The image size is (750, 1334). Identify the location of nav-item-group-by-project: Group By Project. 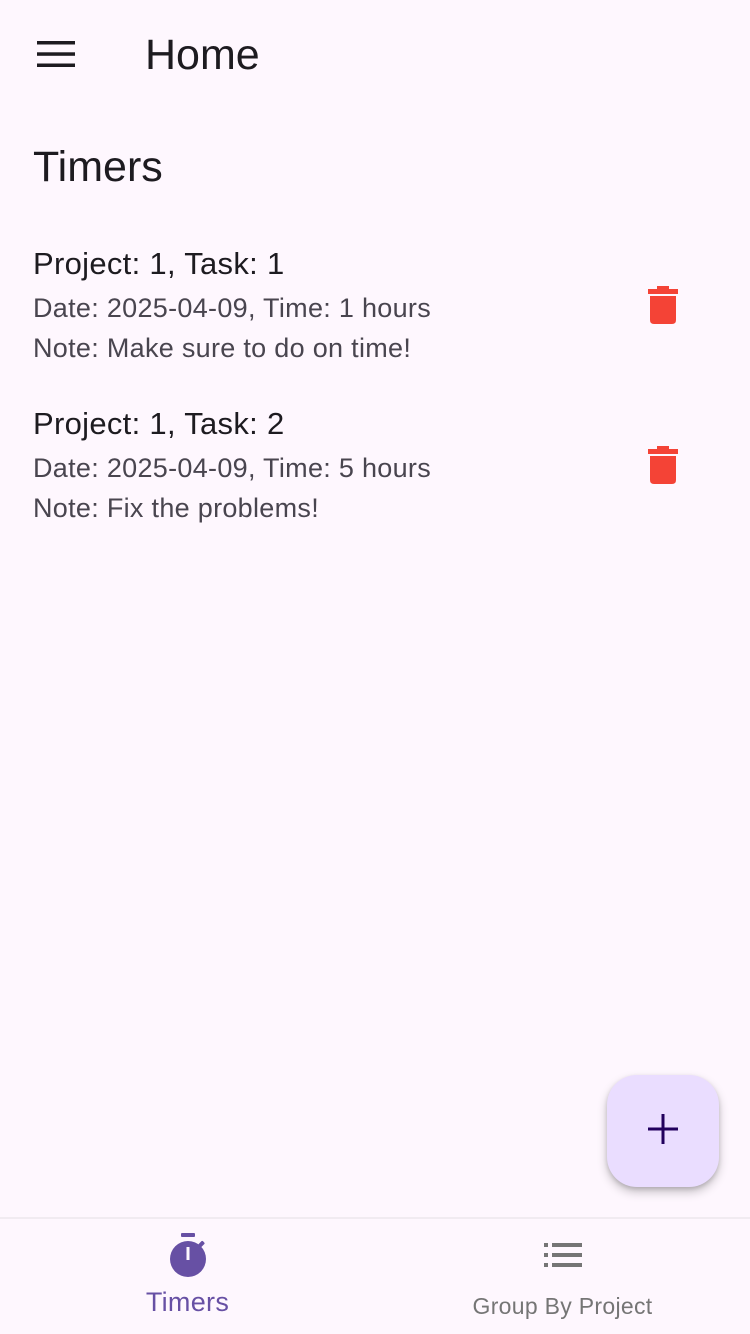
(562, 1276).